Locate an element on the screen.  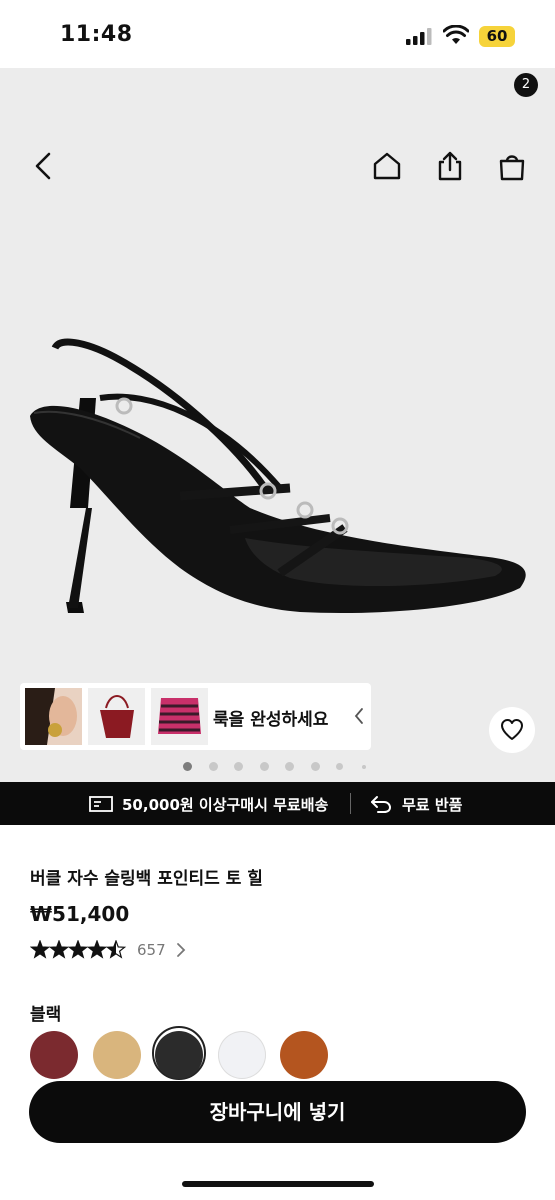
rating-stars is located at coordinates (80, 950).